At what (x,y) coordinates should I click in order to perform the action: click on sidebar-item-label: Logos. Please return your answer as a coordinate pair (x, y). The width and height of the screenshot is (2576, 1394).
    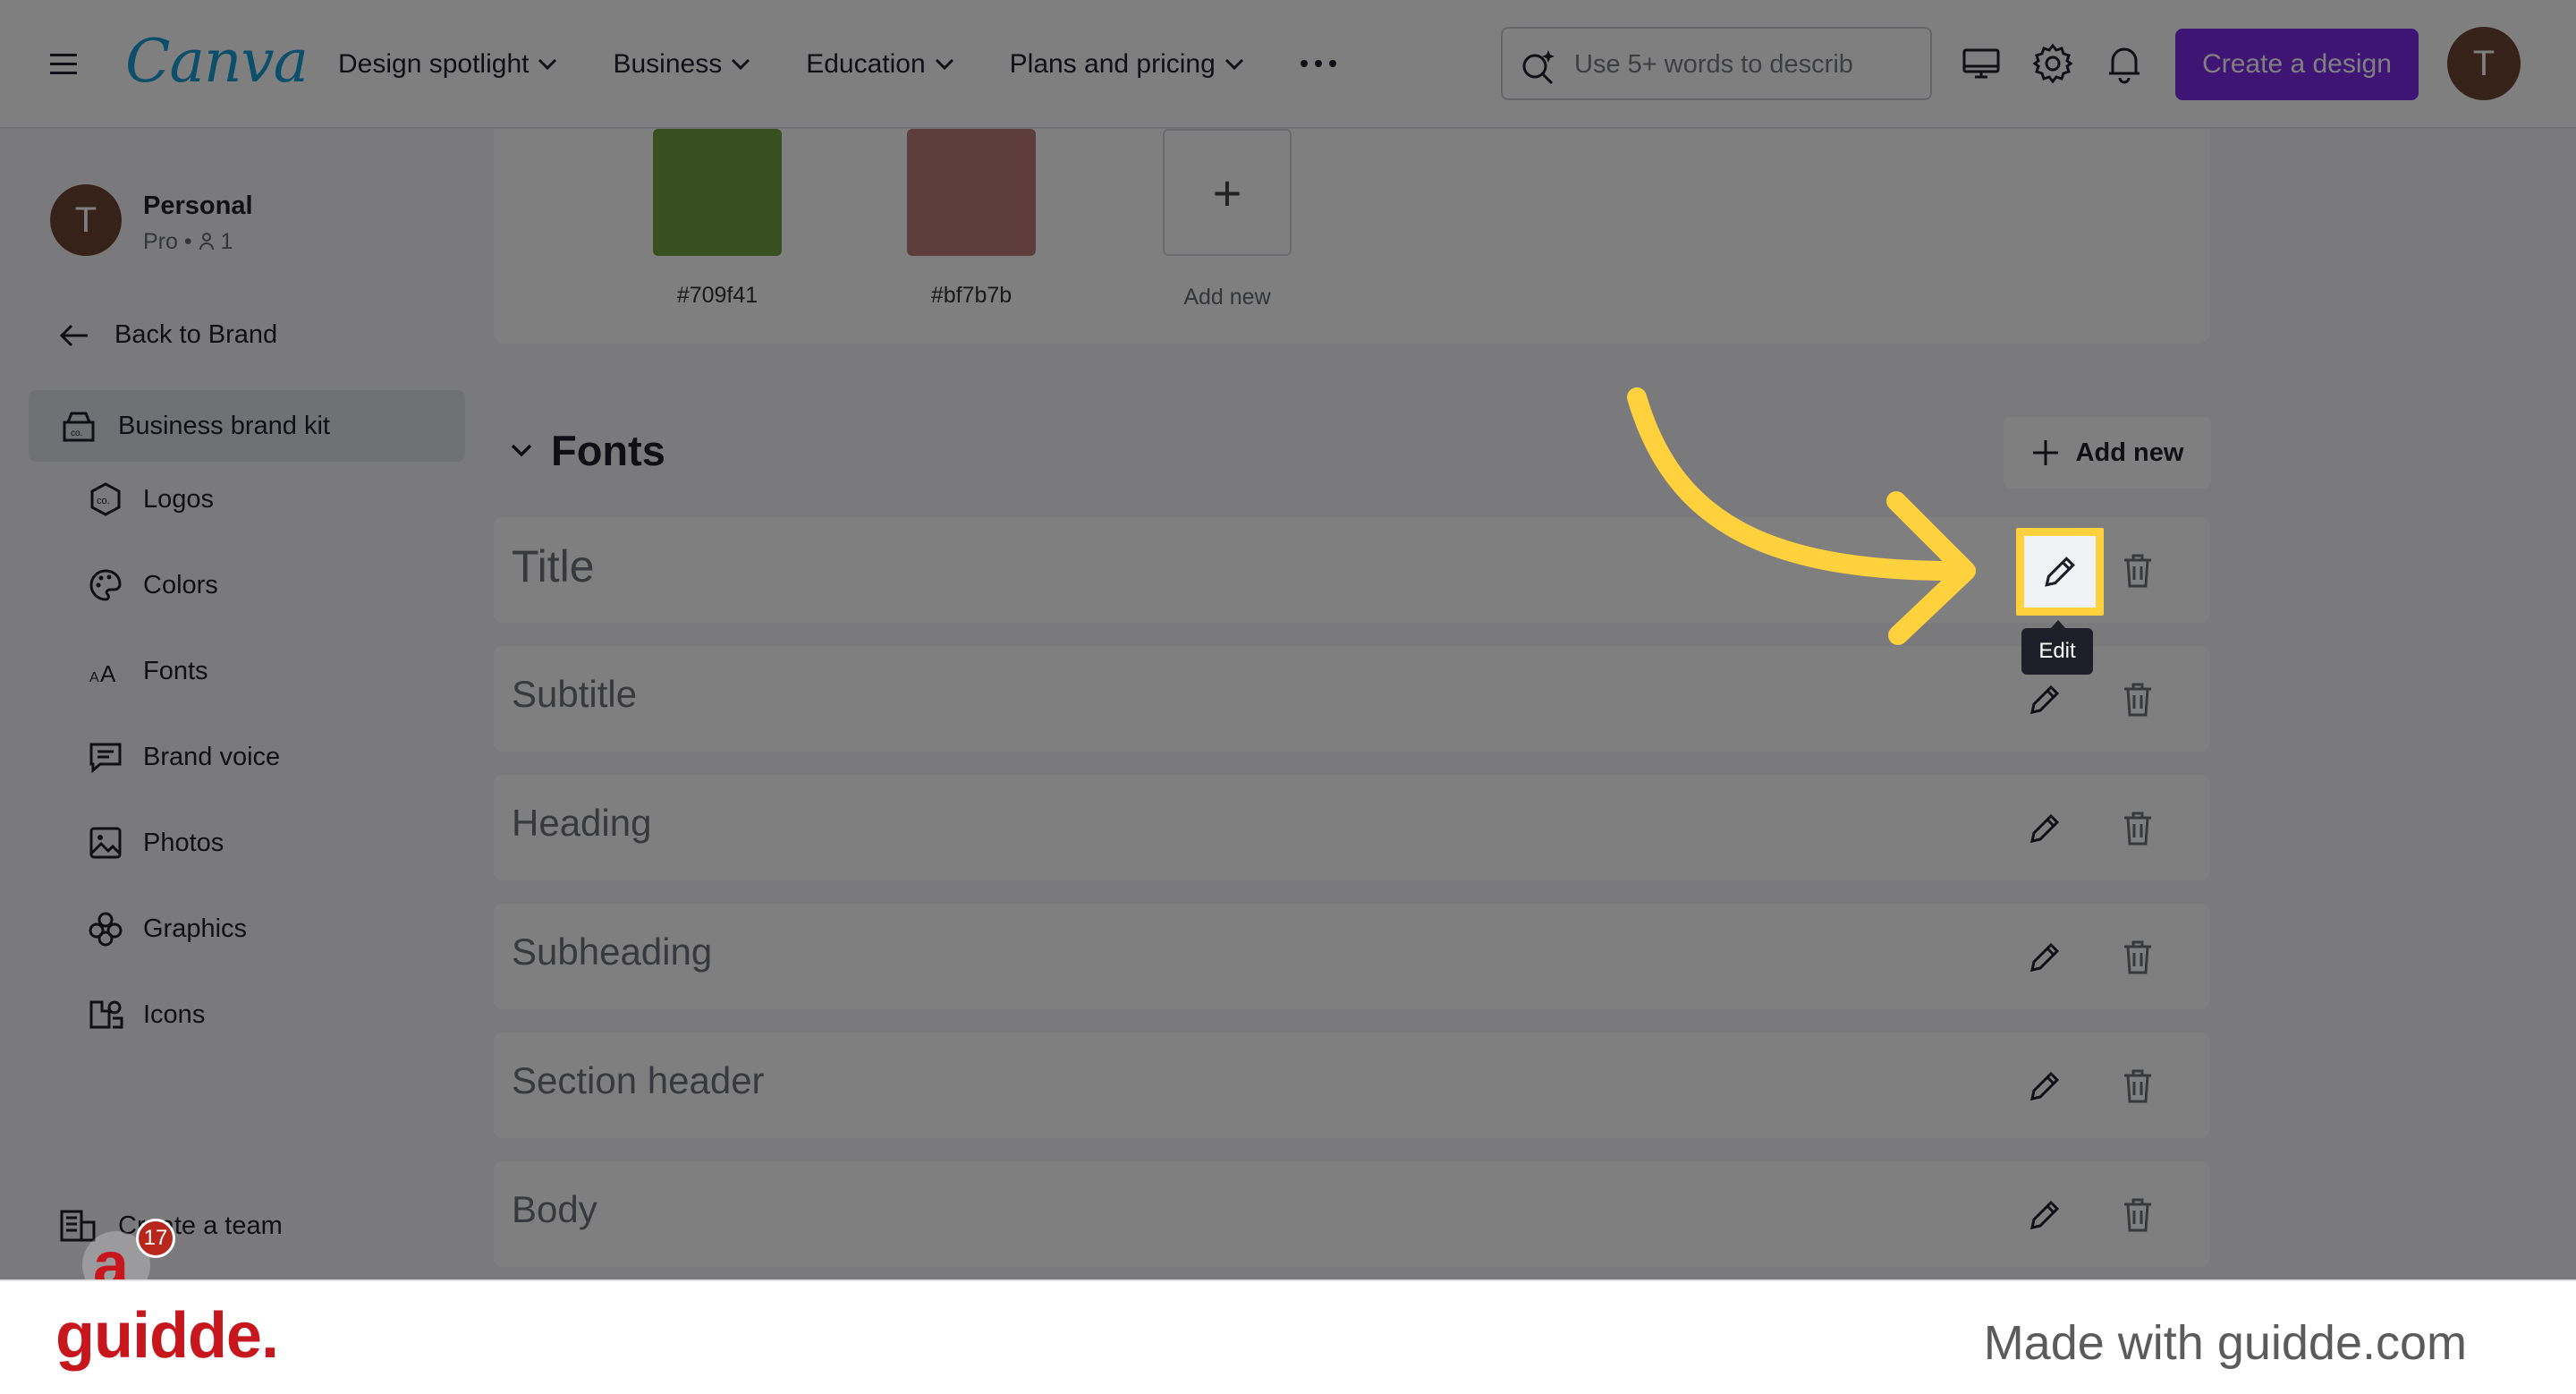
    Looking at the image, I should click on (179, 499).